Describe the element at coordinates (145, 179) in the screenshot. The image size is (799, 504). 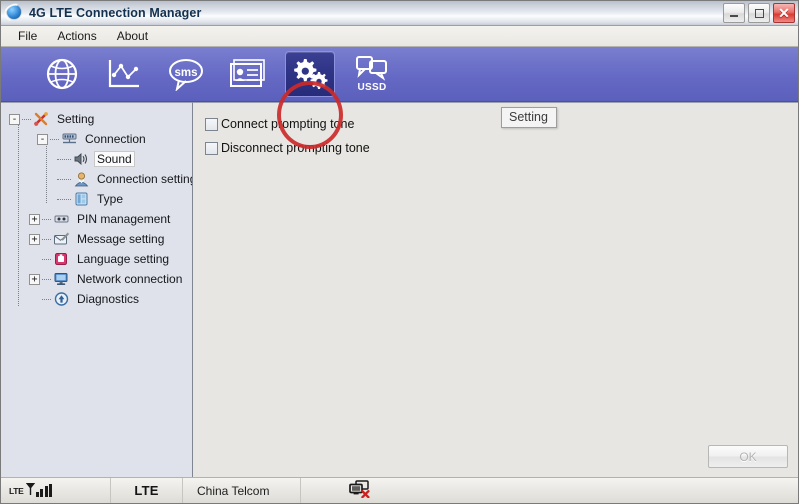
I see `tree-node-label: Connection setting` at that location.